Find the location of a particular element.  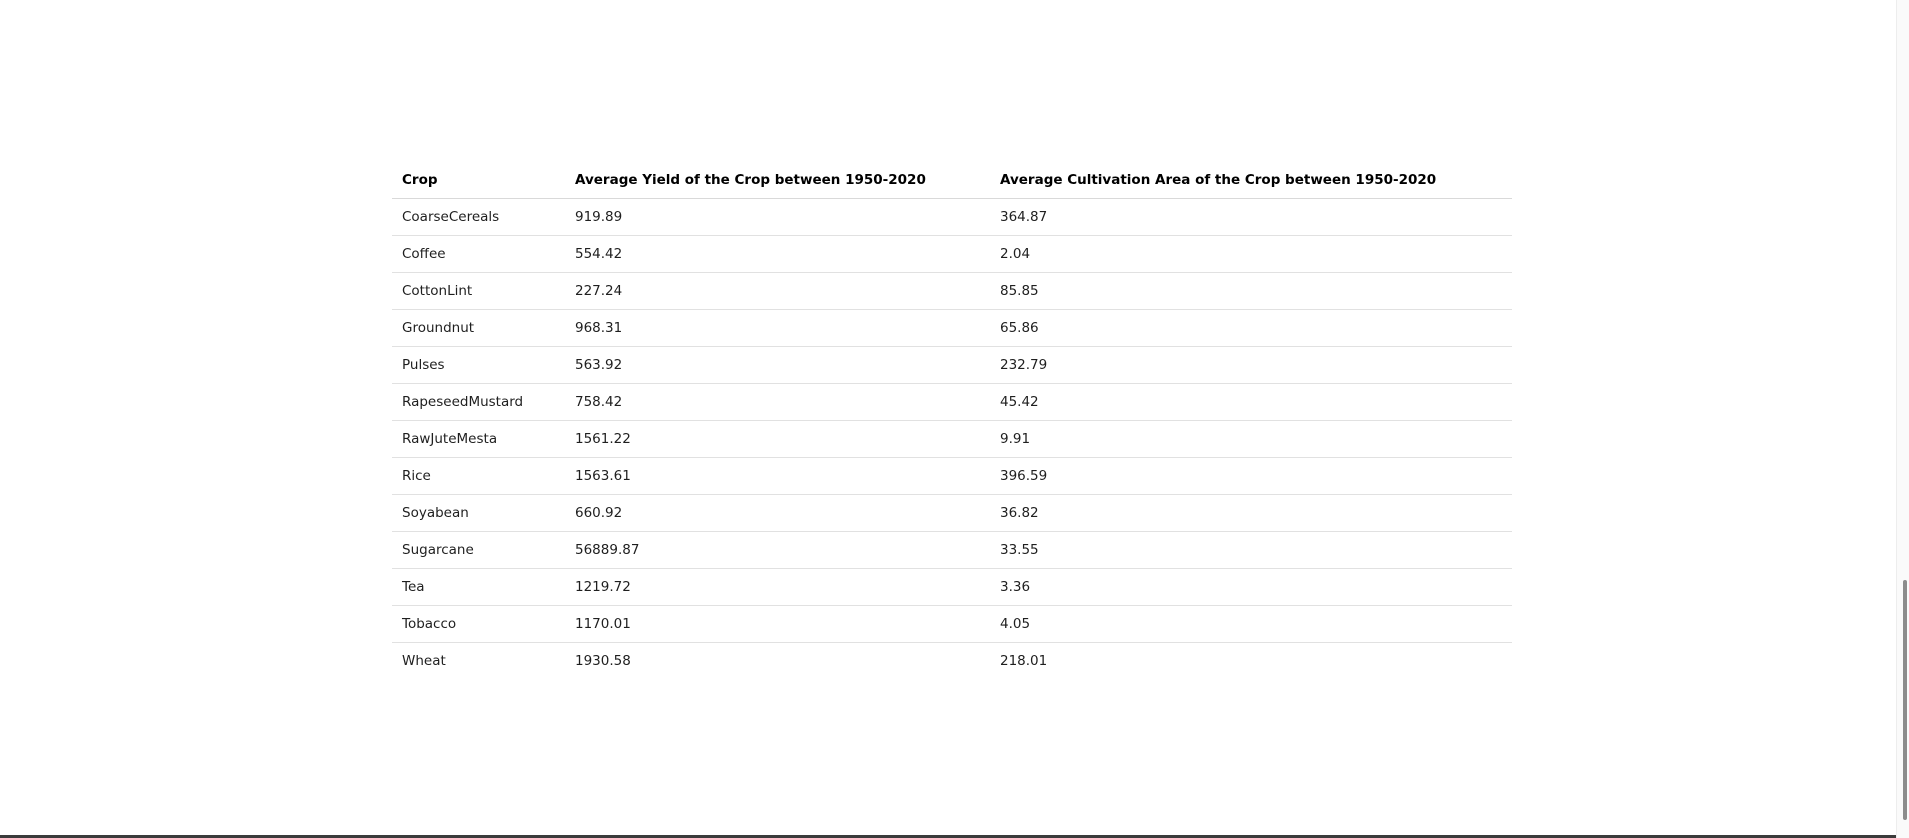

cell-average-yield: 563.92 is located at coordinates (777, 365).